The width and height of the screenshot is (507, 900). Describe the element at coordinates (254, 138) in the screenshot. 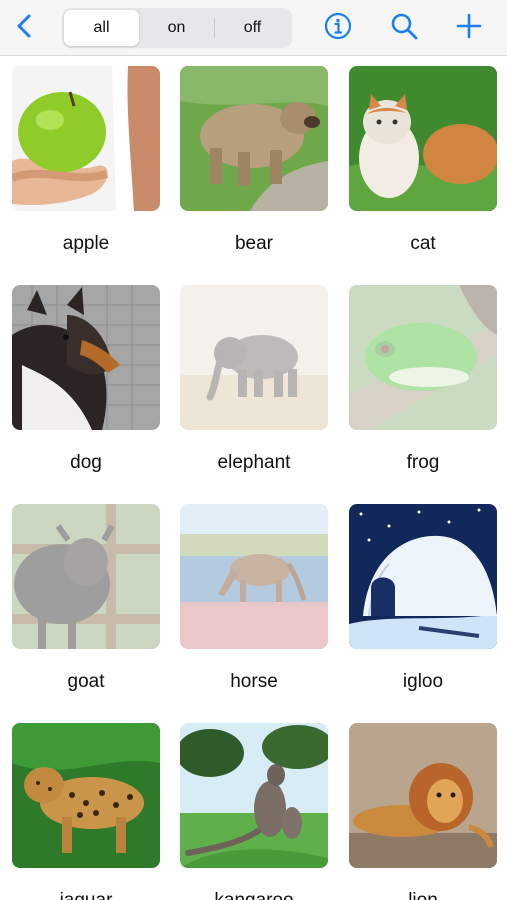

I see `bear-image` at that location.